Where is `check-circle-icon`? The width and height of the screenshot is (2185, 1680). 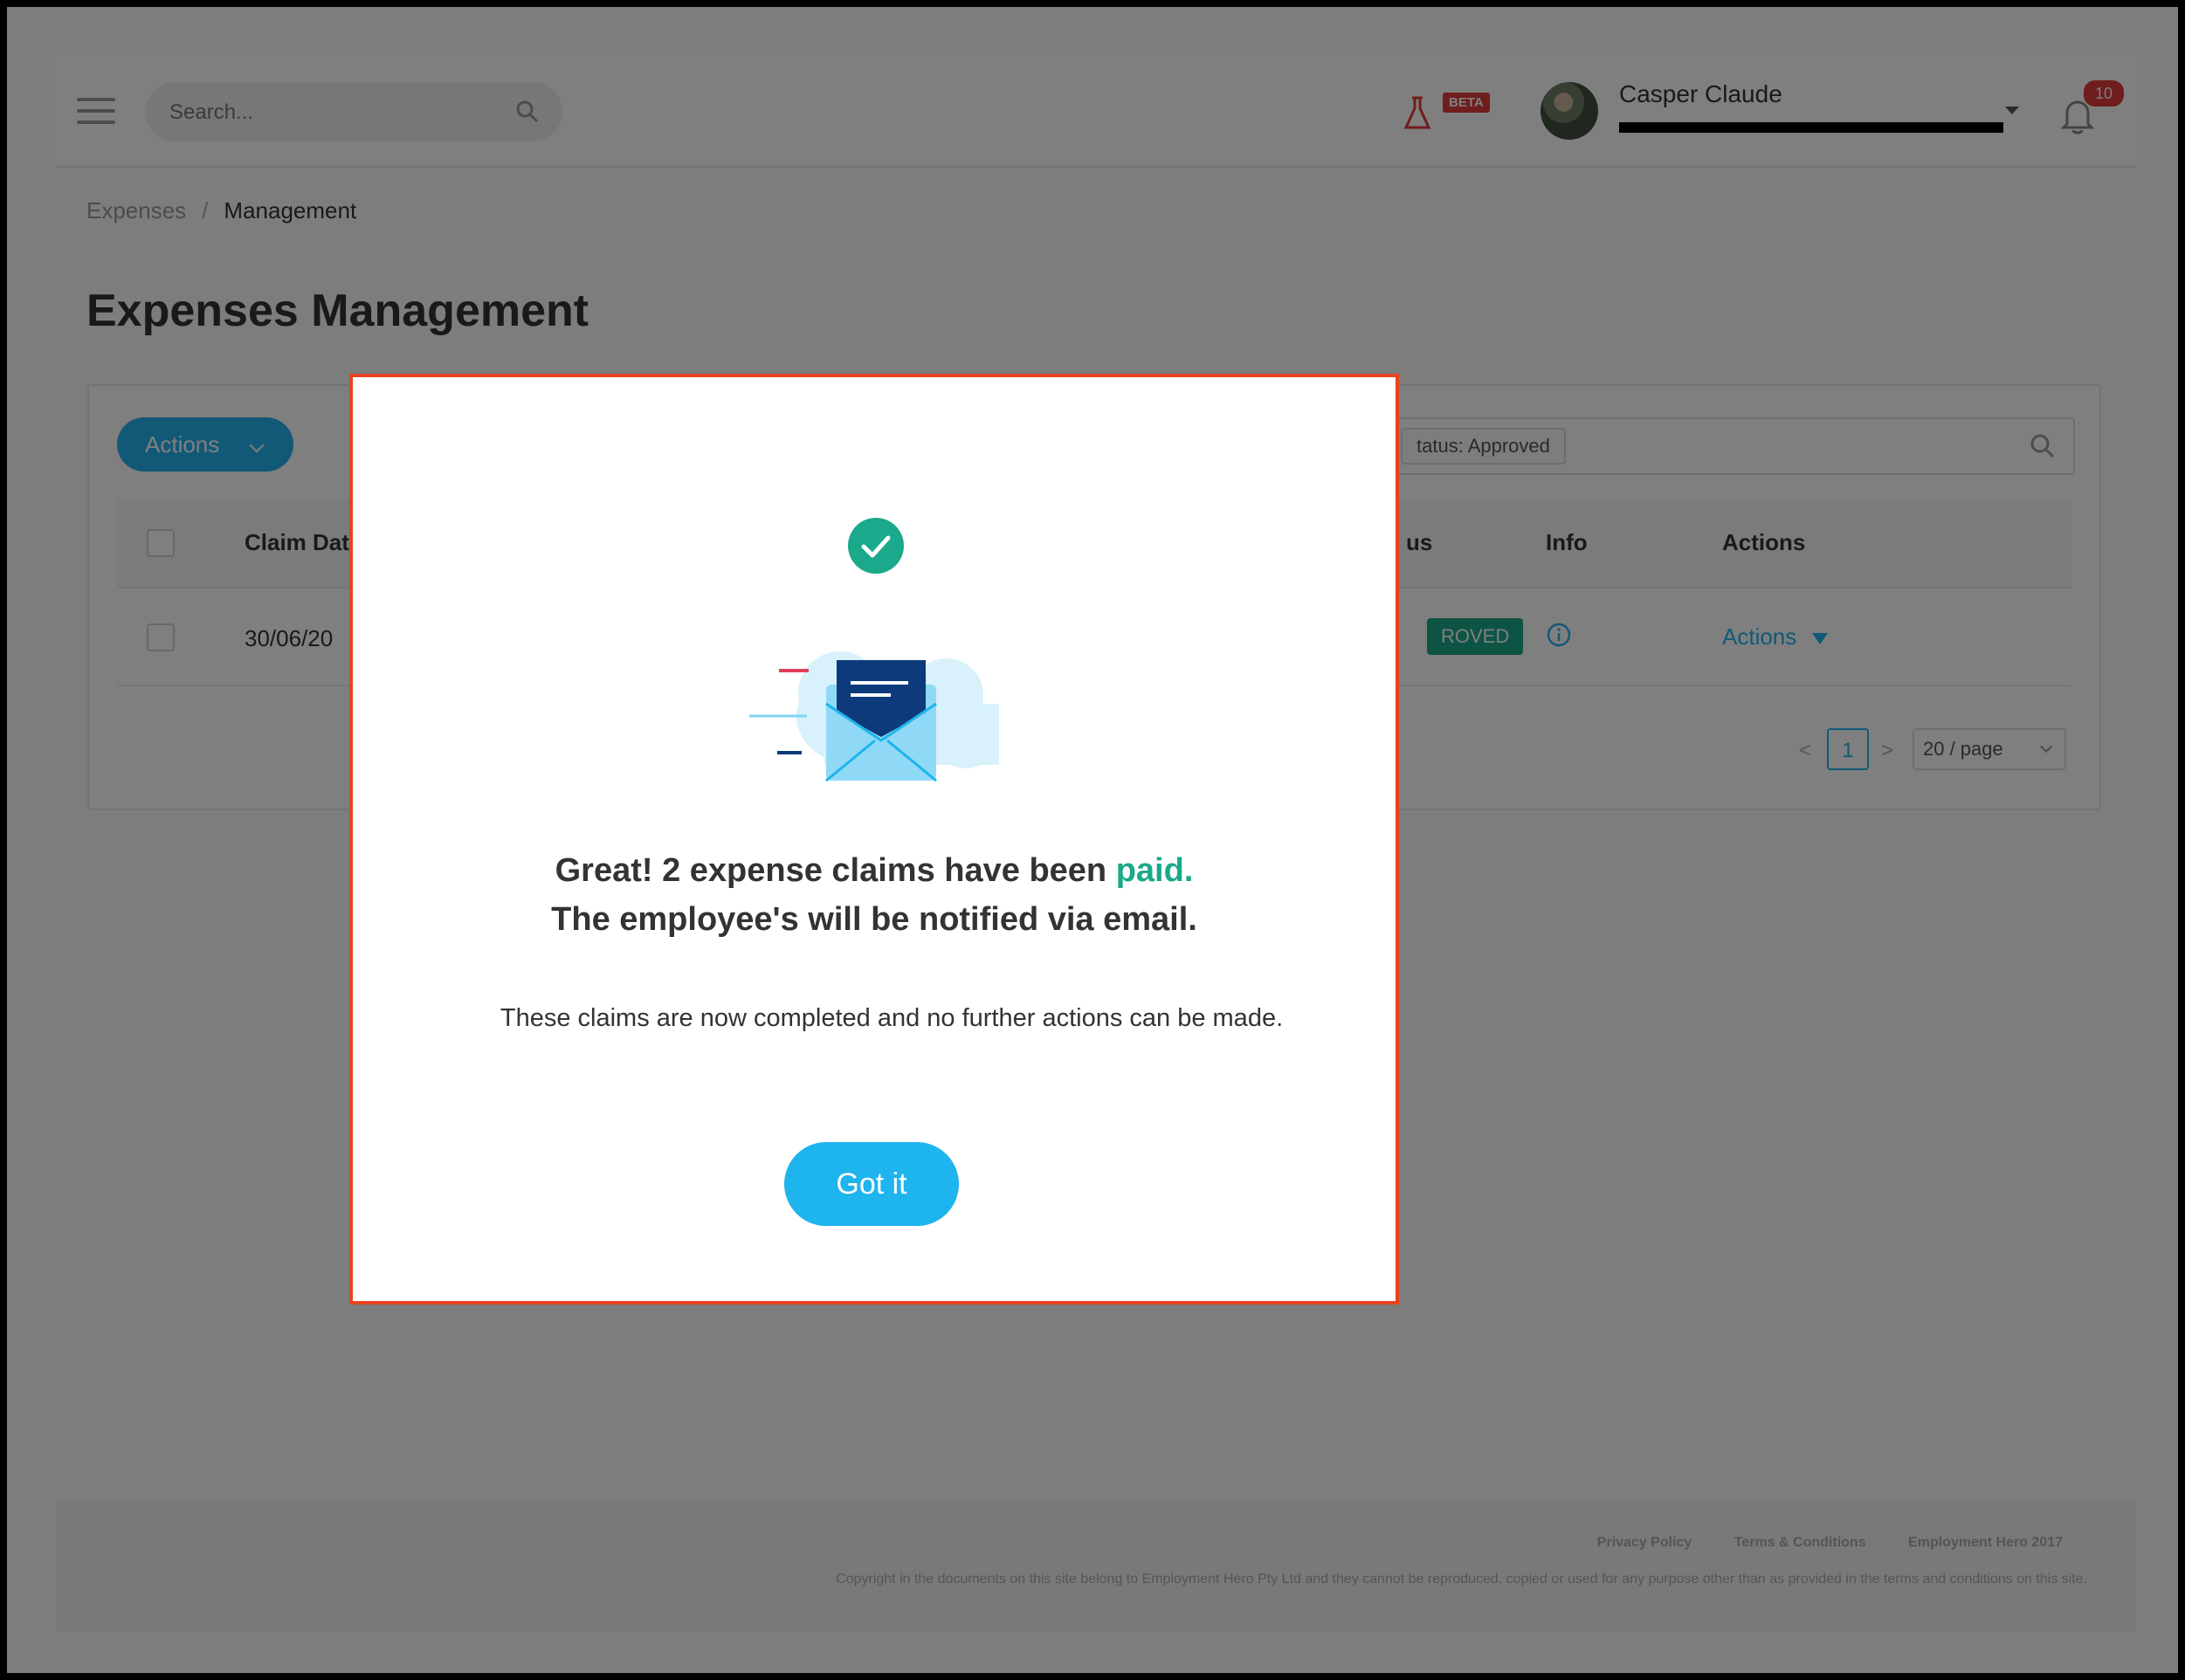
check-circle-icon is located at coordinates (876, 546).